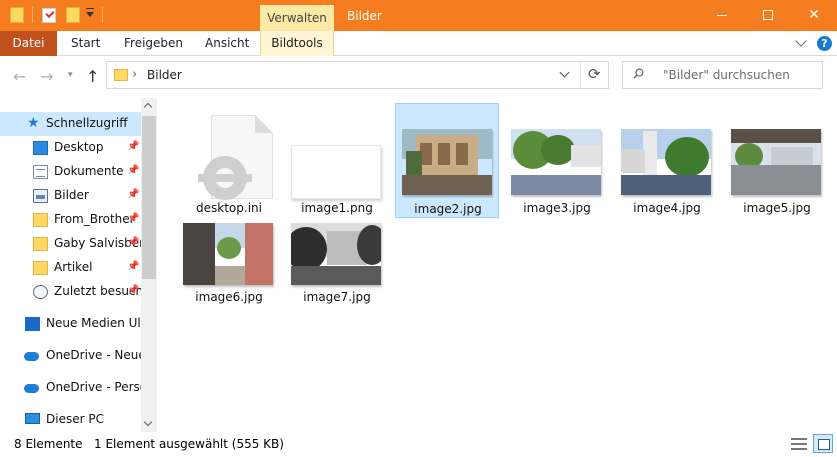 This screenshot has width=837, height=457. I want to click on documents-icon, so click(40, 172).